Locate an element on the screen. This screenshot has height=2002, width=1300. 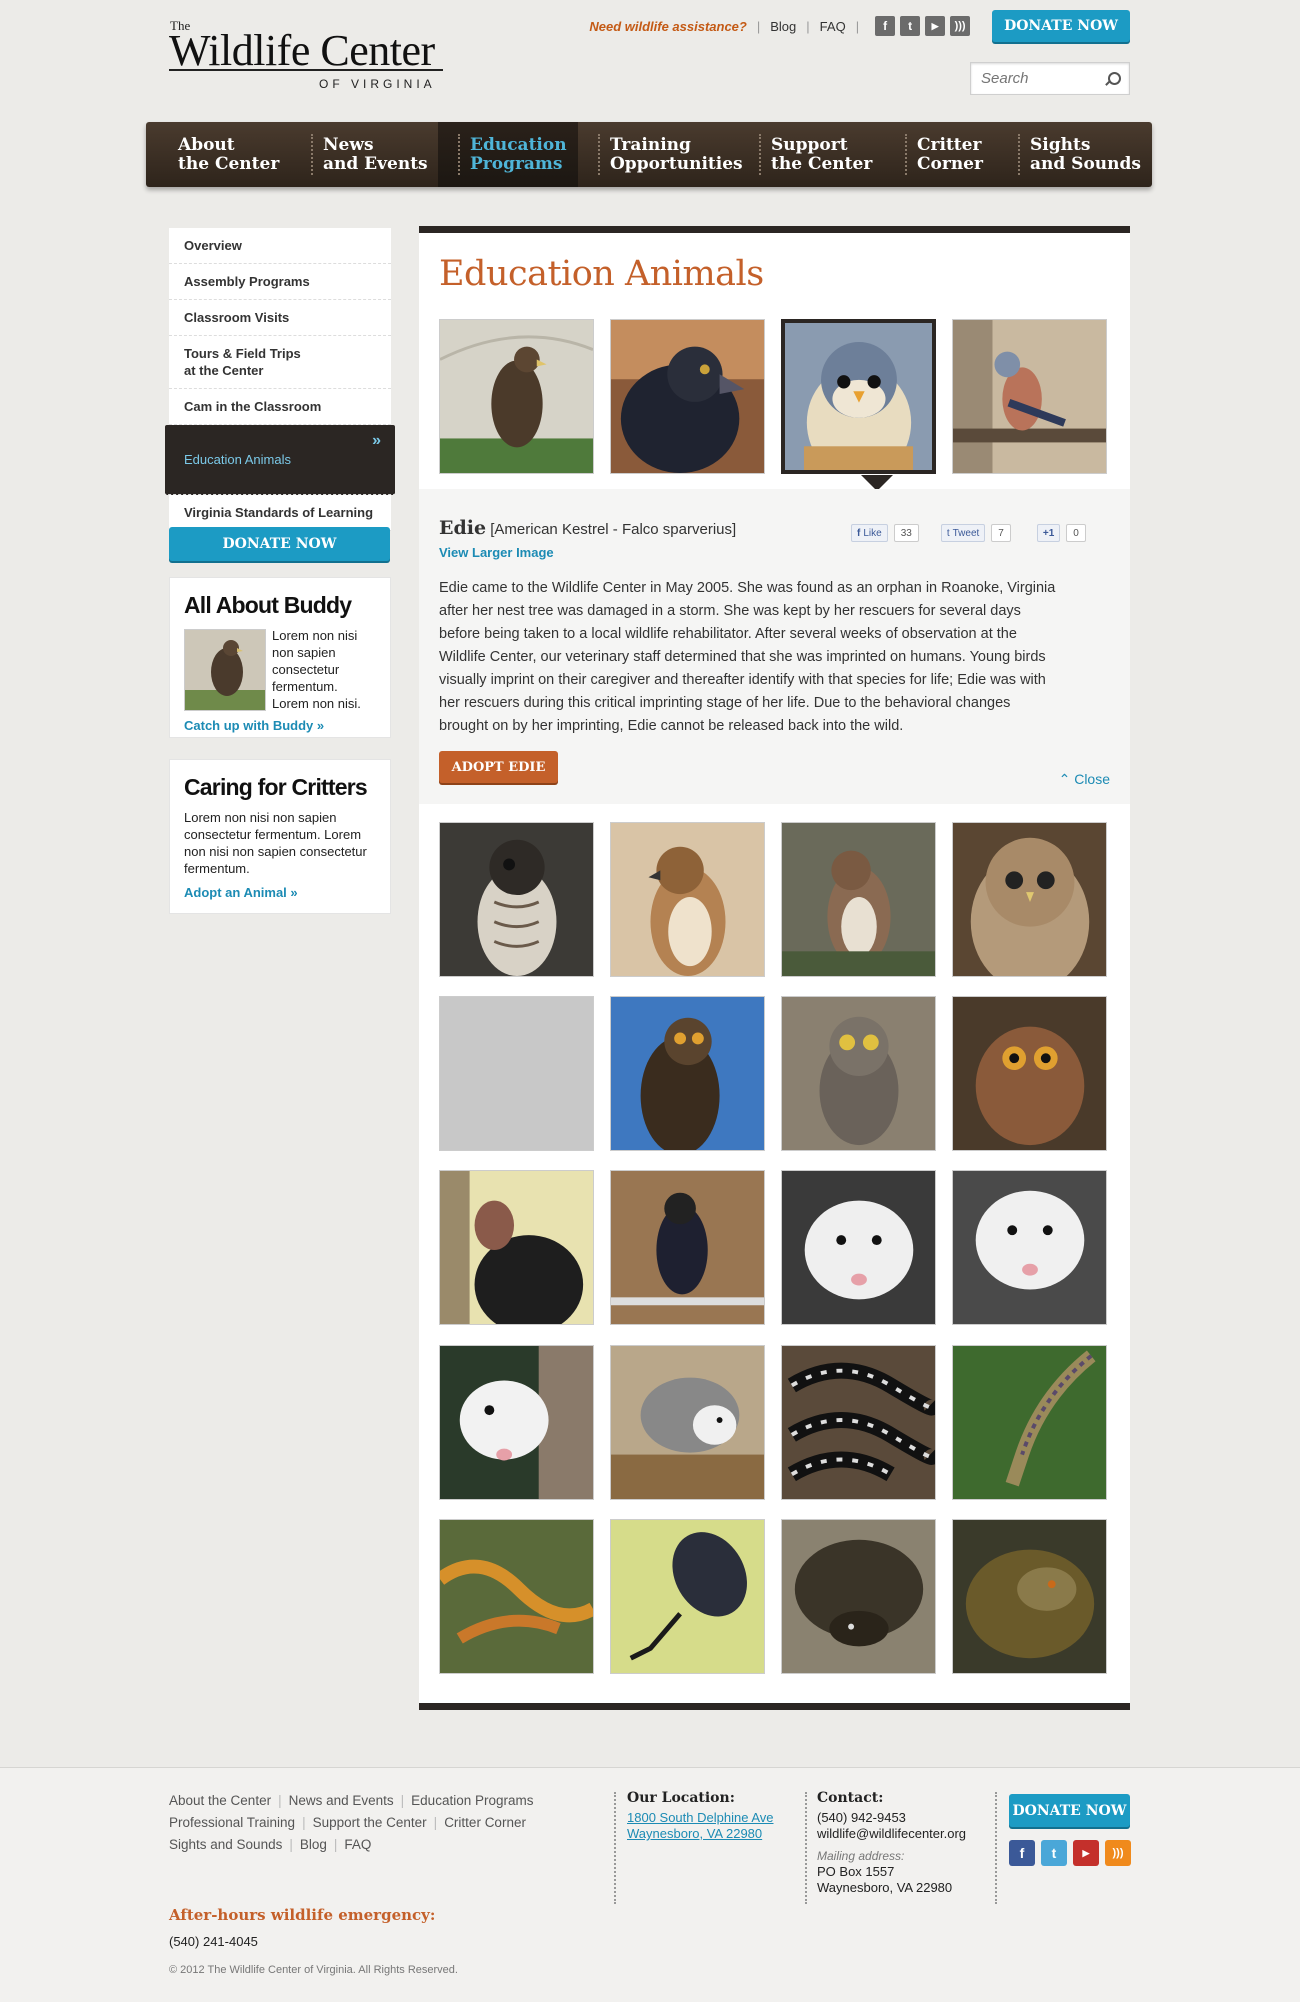
mailing-line-1: PO Box 1557 is located at coordinates (856, 1871).